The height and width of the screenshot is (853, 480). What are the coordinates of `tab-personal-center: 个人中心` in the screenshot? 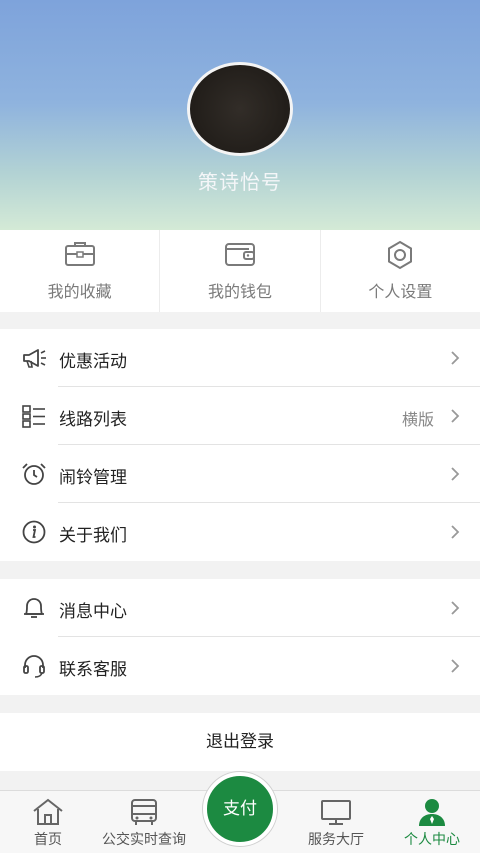 It's located at (432, 822).